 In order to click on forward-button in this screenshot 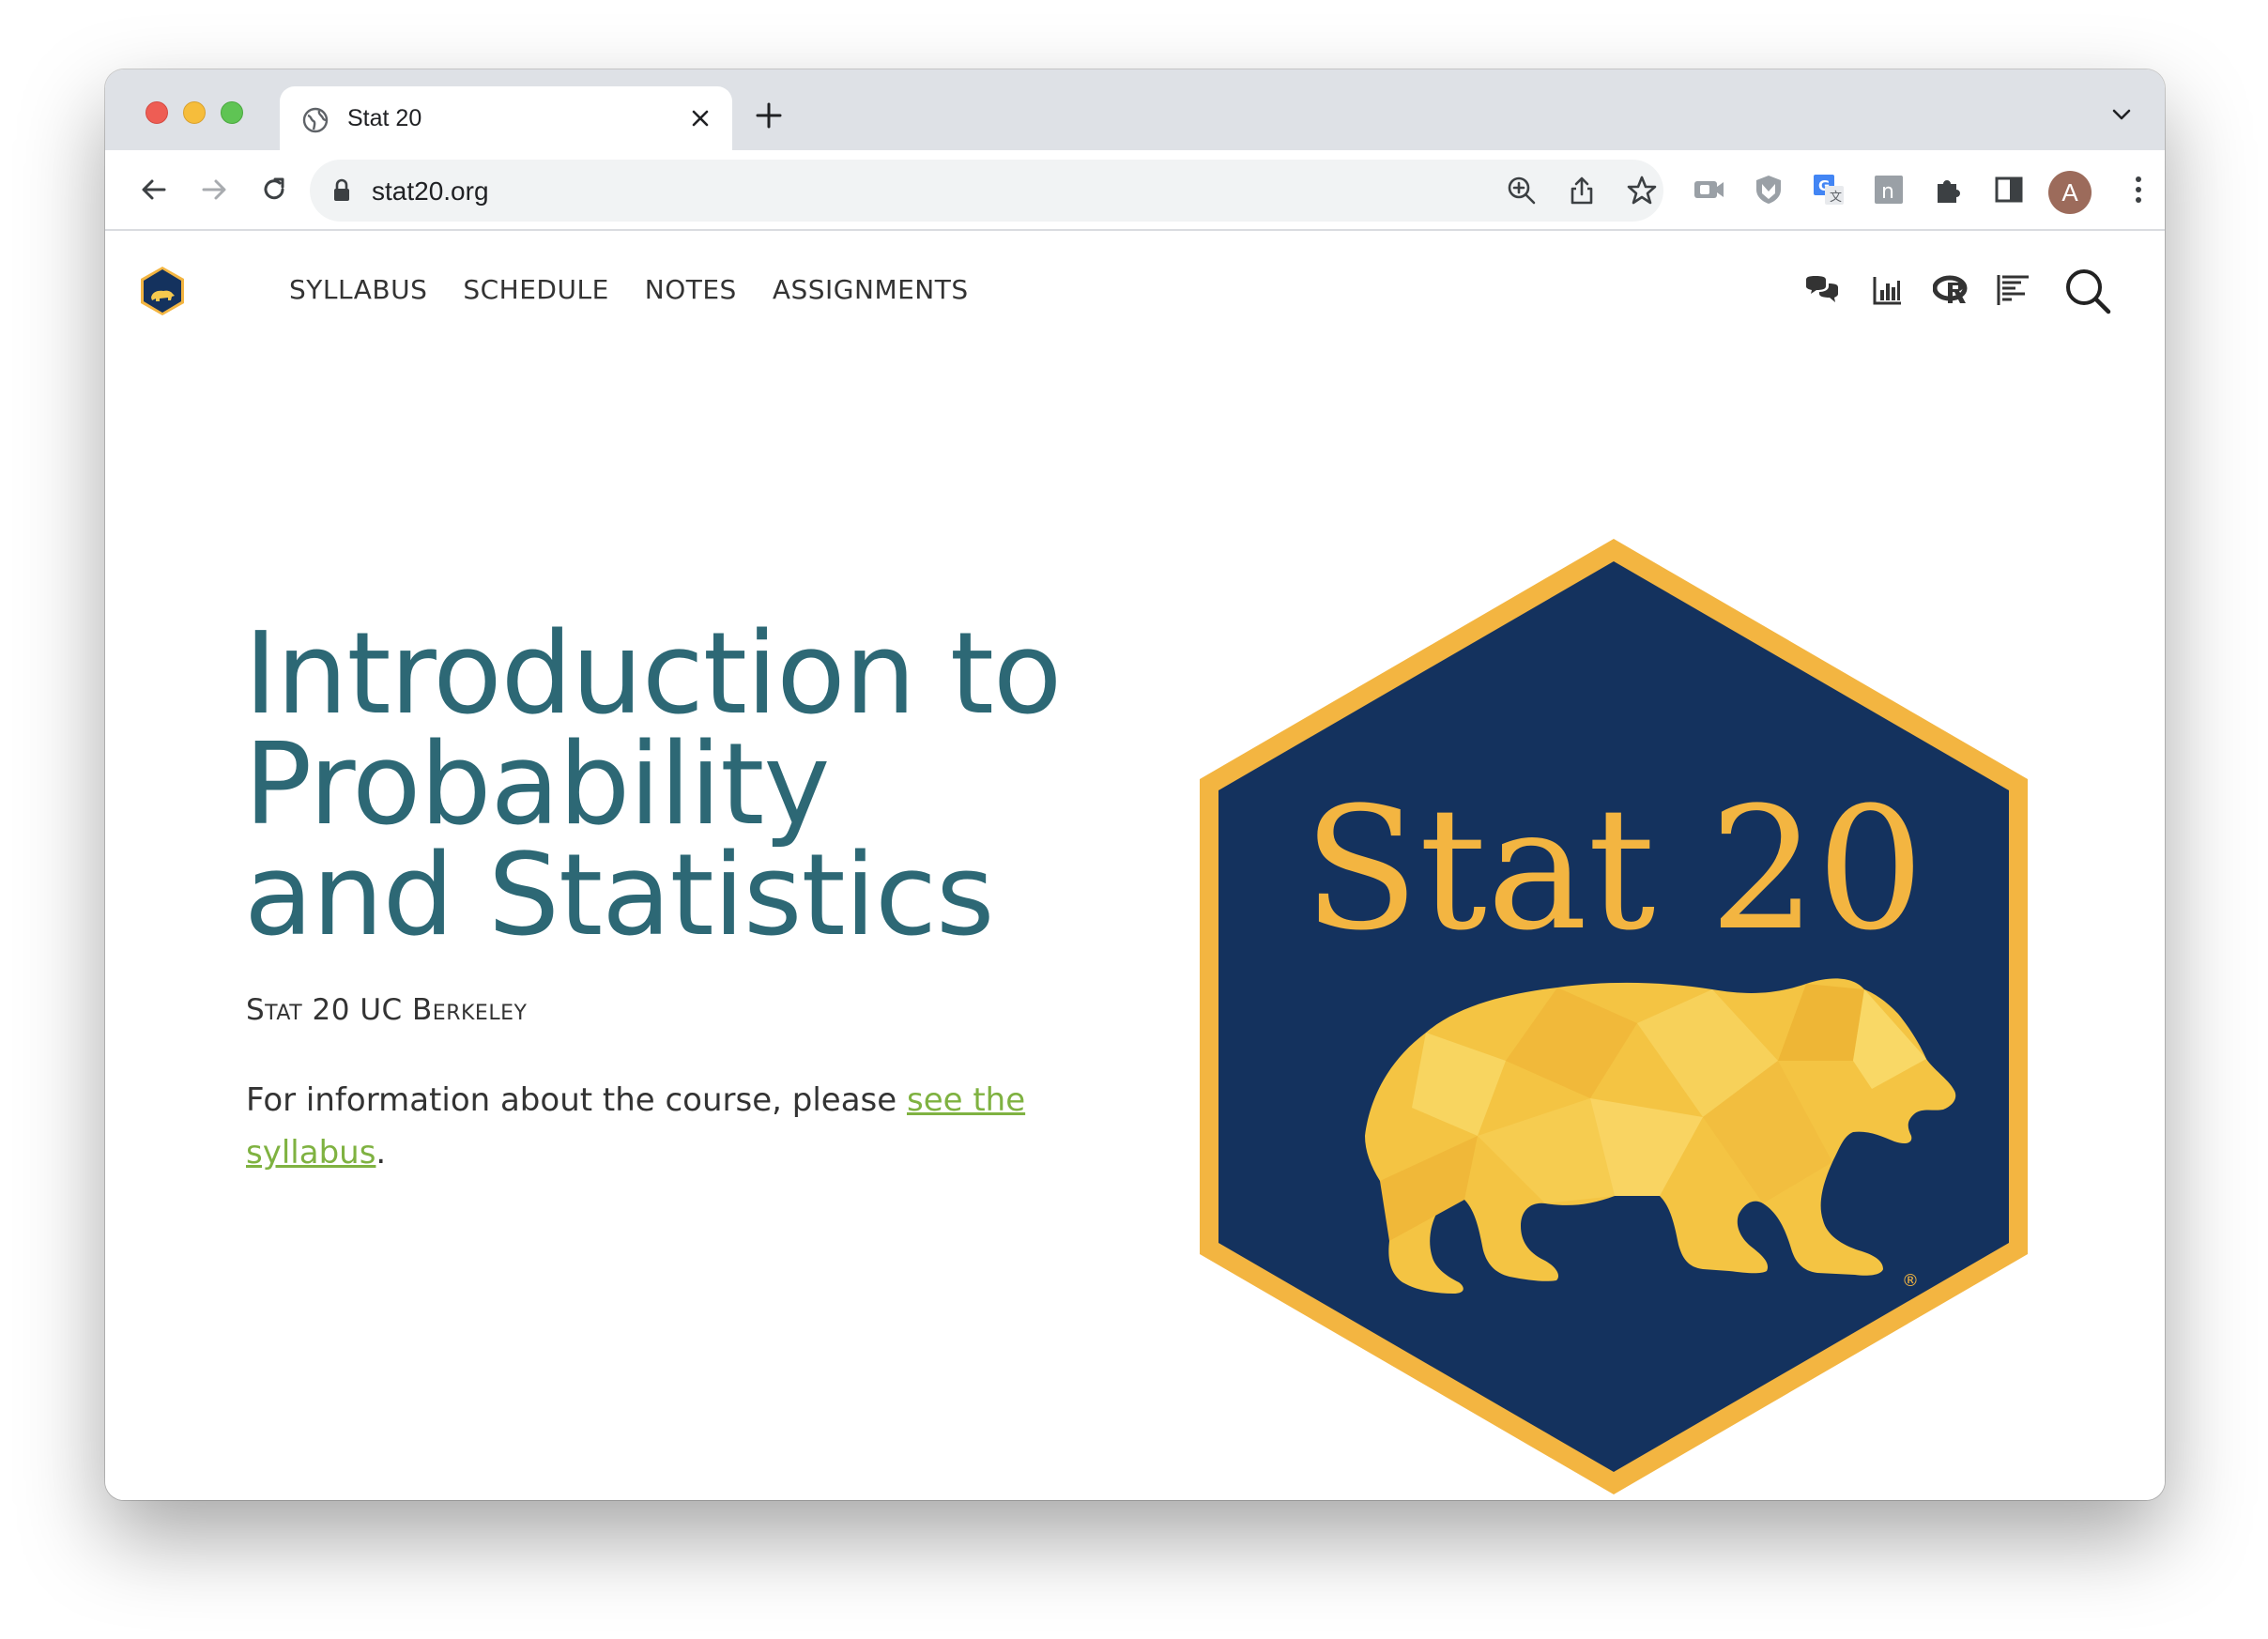, I will do `click(214, 189)`.